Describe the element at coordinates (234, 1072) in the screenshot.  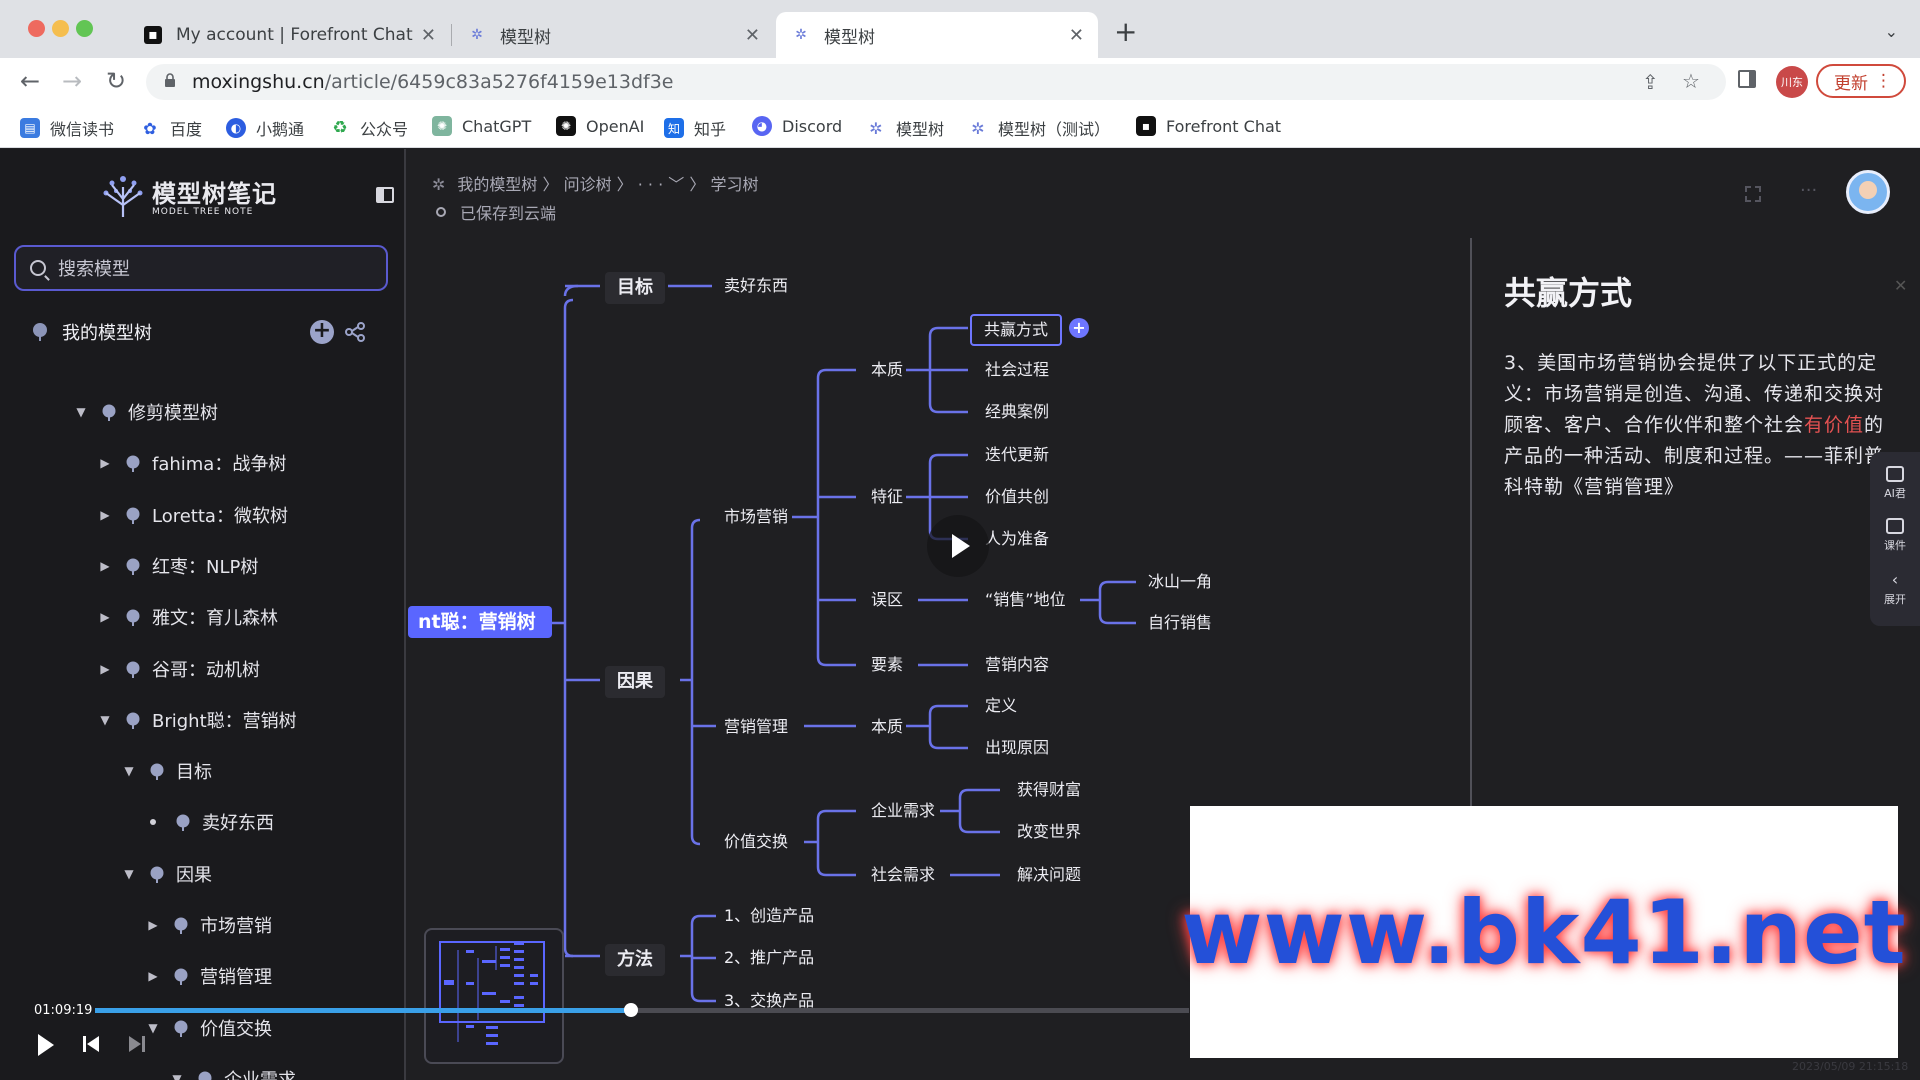
I see `tree-item: ▼ 企业需求` at that location.